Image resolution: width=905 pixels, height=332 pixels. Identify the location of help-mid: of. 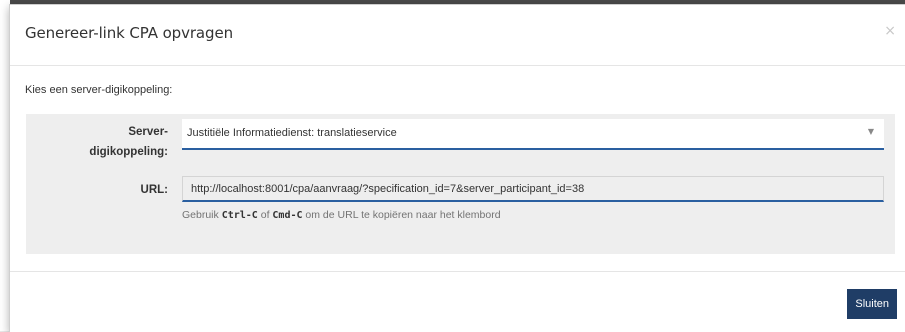
(265, 215).